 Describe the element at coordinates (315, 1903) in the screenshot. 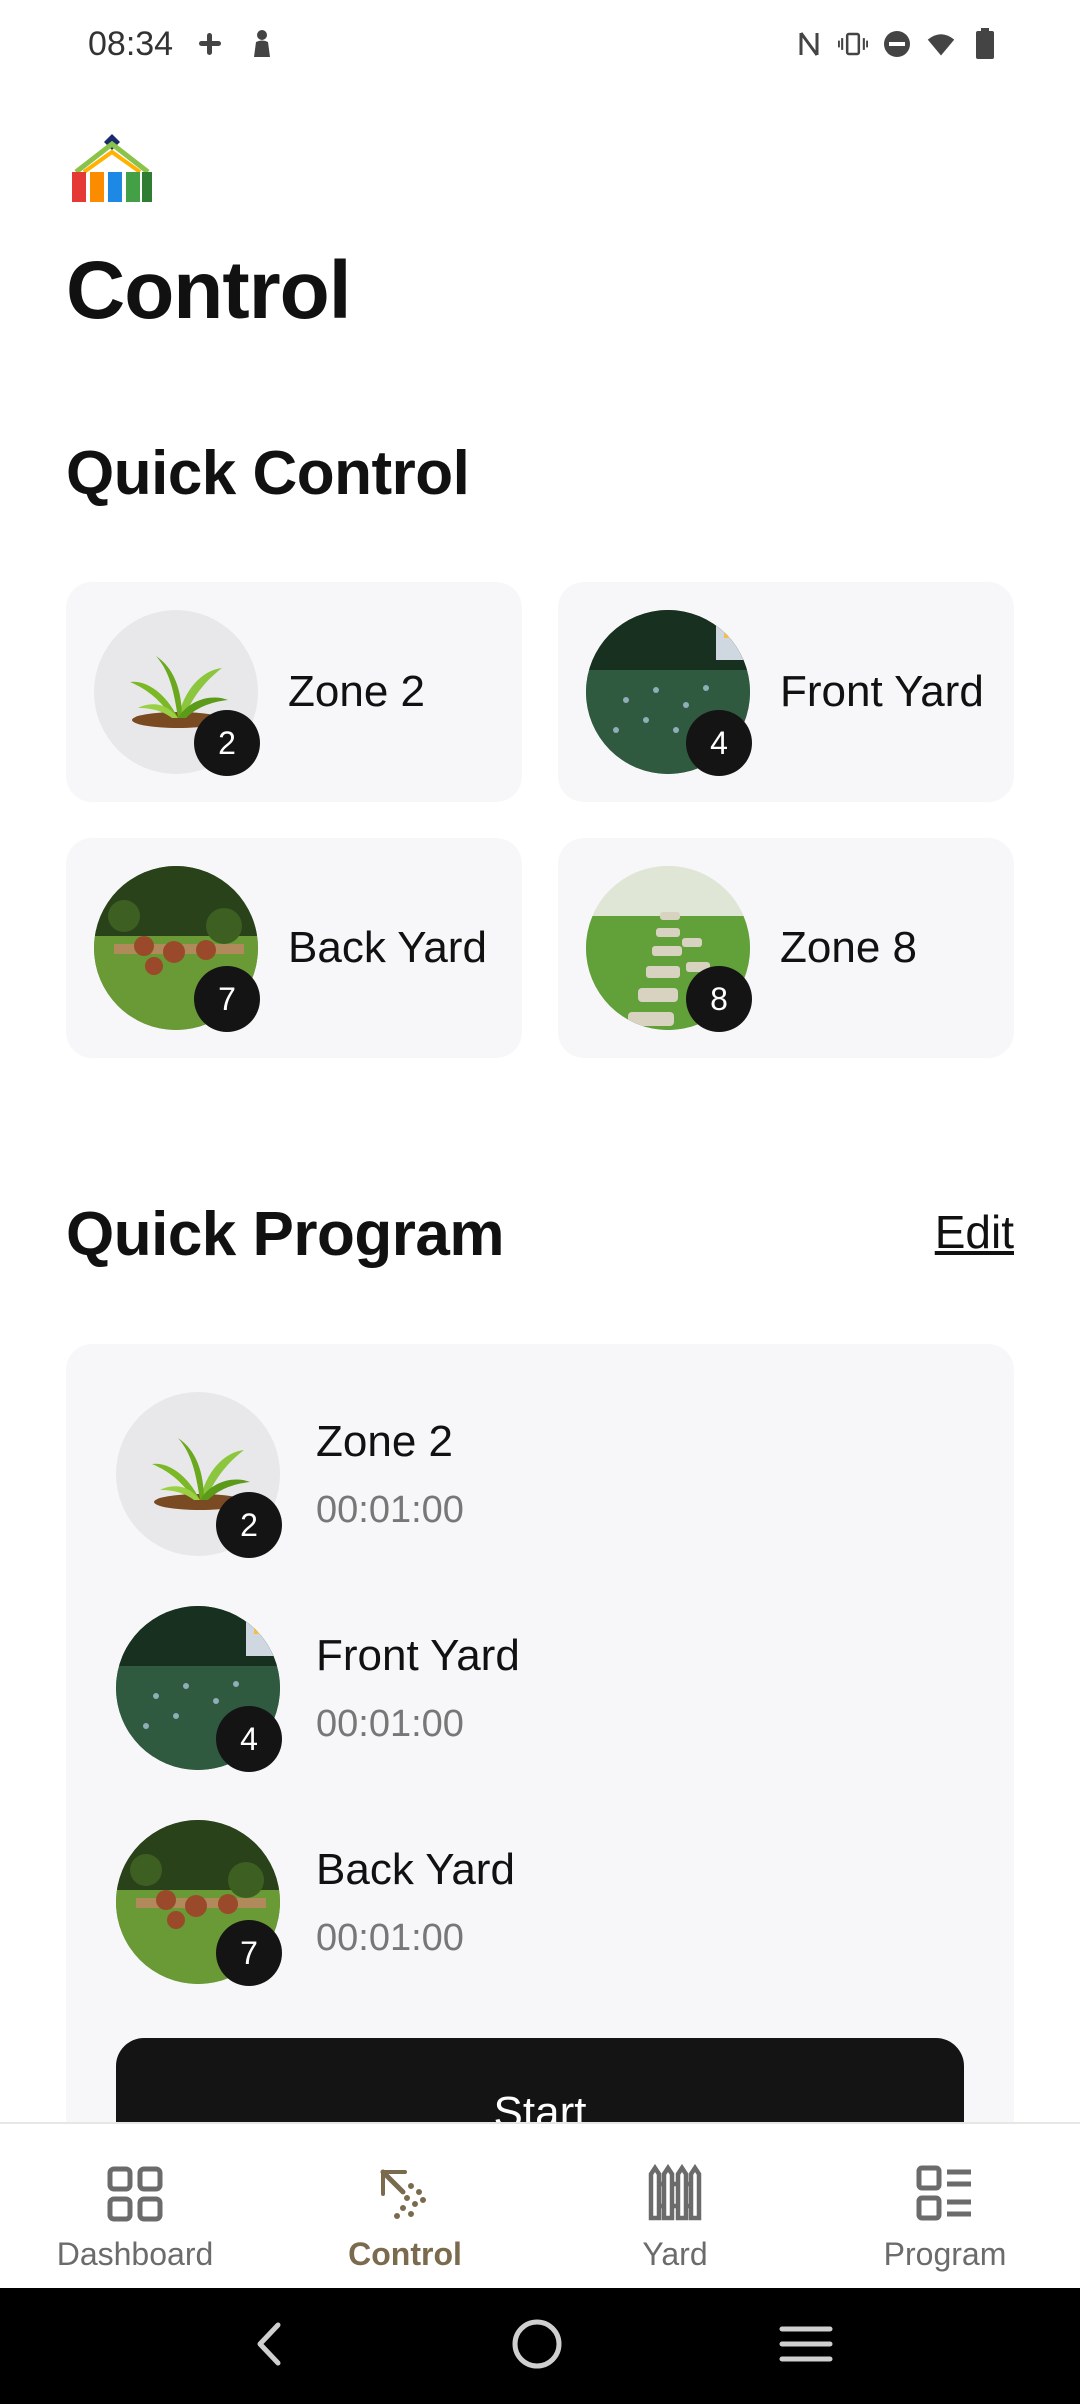

I see `program-row-back-yard: 7 Back Yard 00:01:00` at that location.